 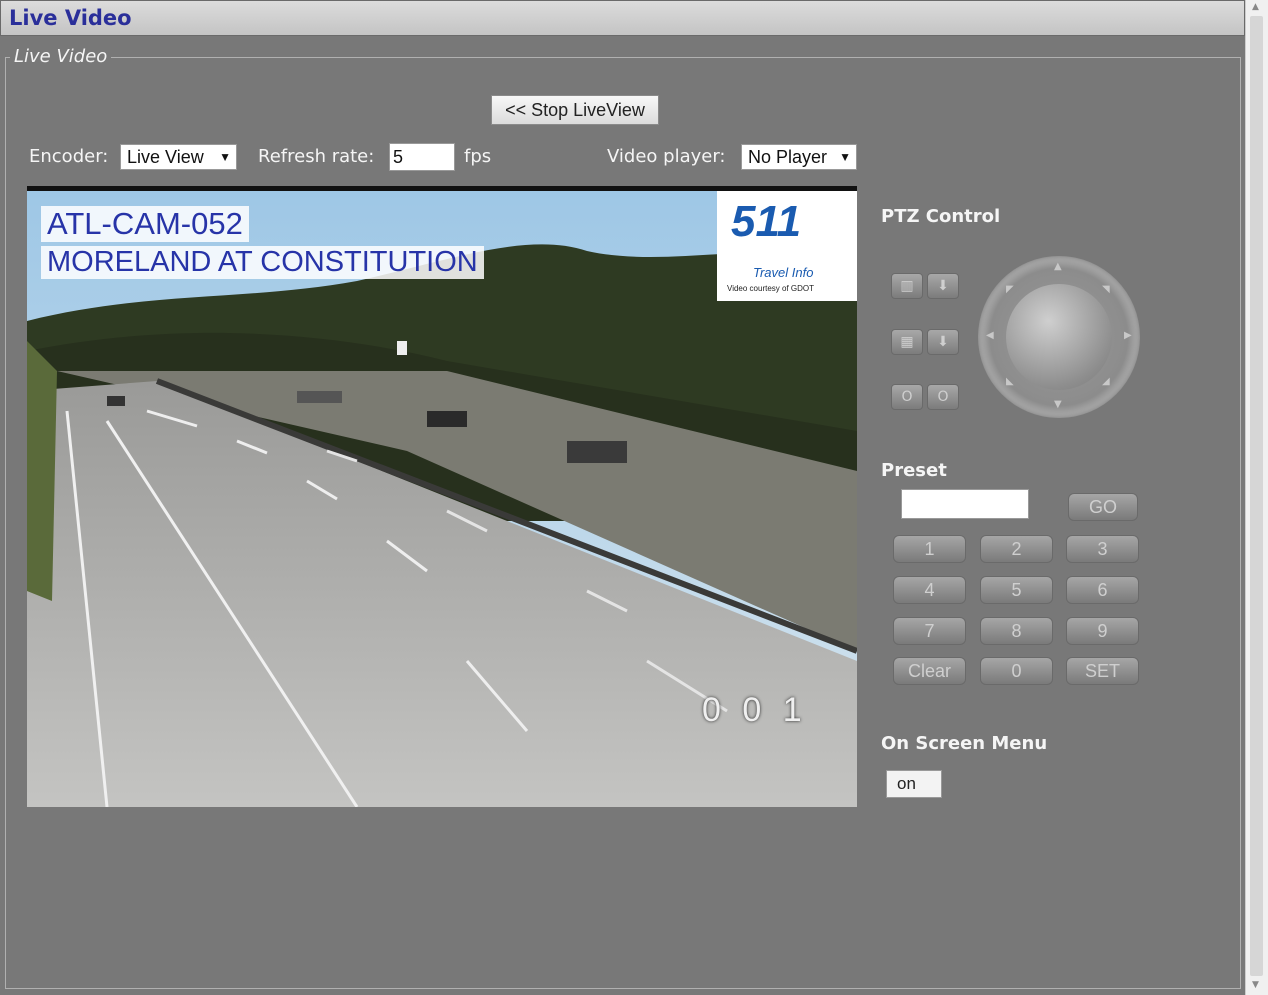 What do you see at coordinates (316, 156) in the screenshot?
I see `refresh-rate-label: Refresh rate:` at bounding box center [316, 156].